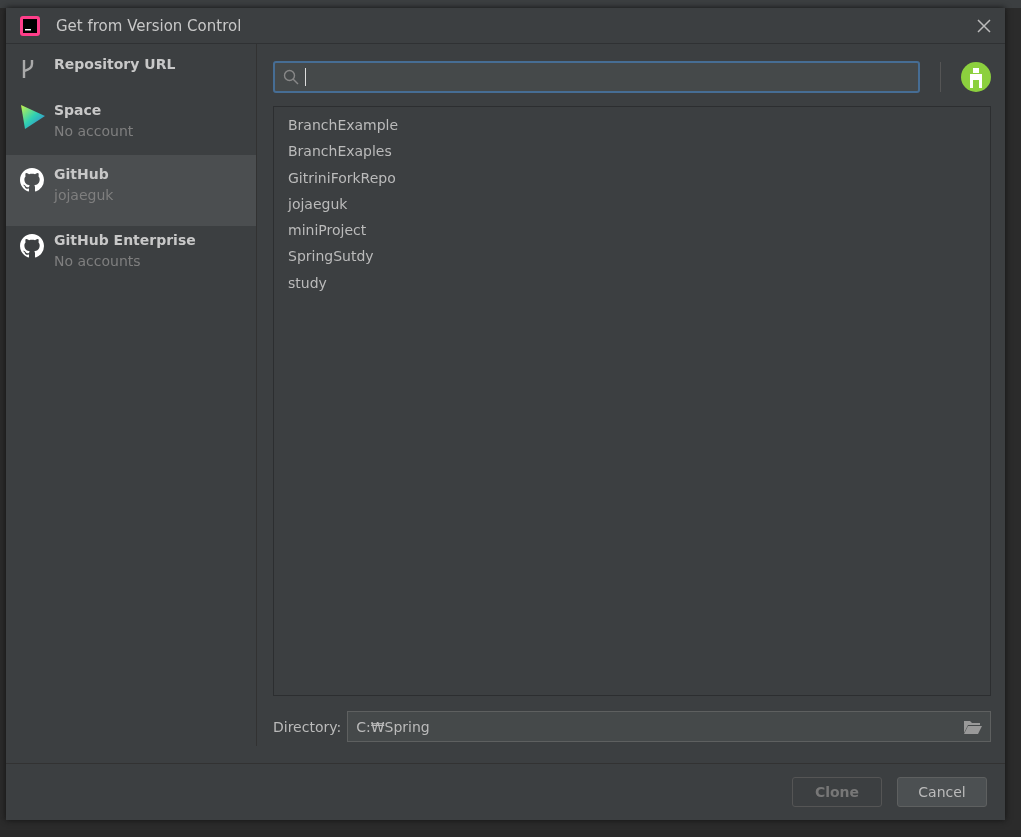 The image size is (1021, 837). Describe the element at coordinates (78, 110) in the screenshot. I see `sidebar-item-label: Space` at that location.